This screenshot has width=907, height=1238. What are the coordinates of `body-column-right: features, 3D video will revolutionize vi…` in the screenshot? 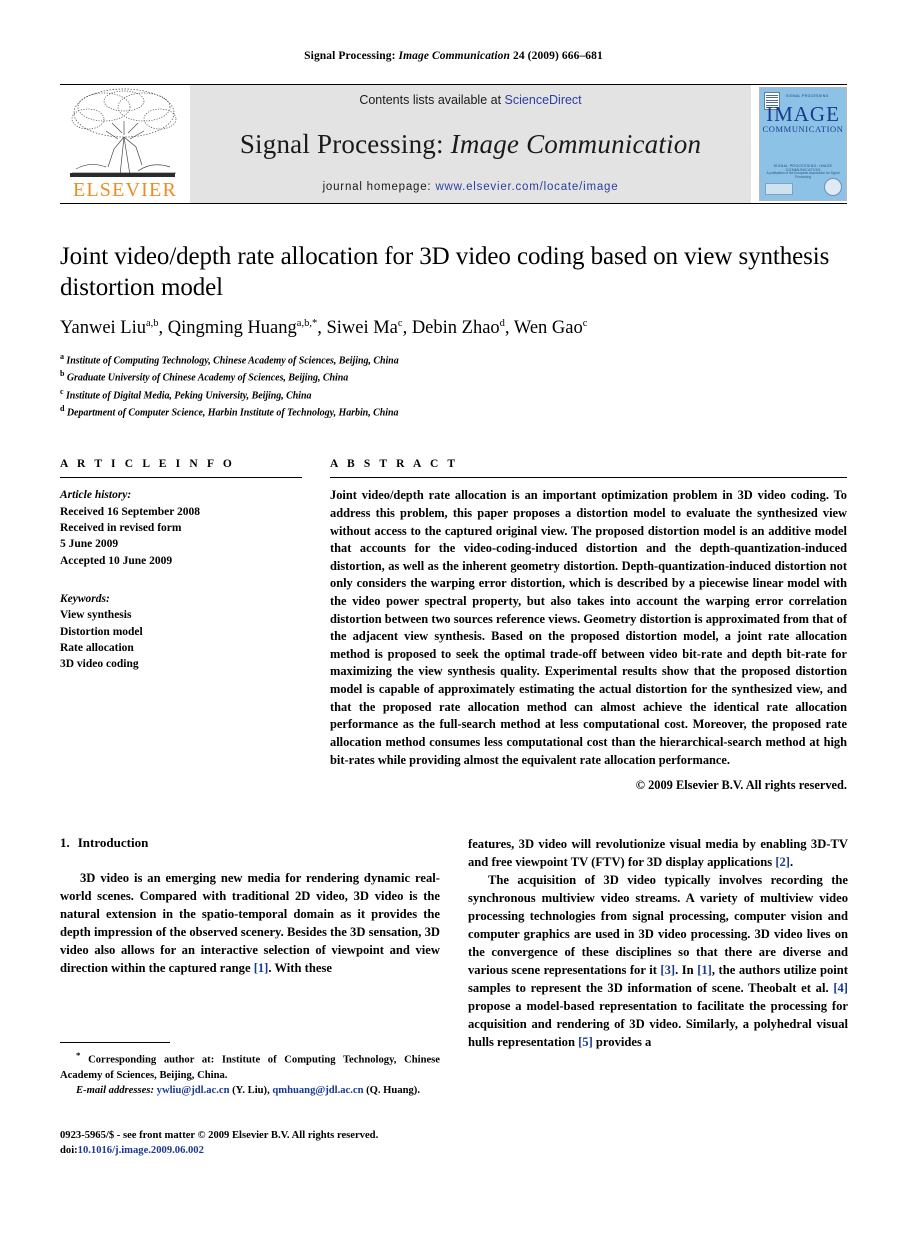 It's located at (658, 943).